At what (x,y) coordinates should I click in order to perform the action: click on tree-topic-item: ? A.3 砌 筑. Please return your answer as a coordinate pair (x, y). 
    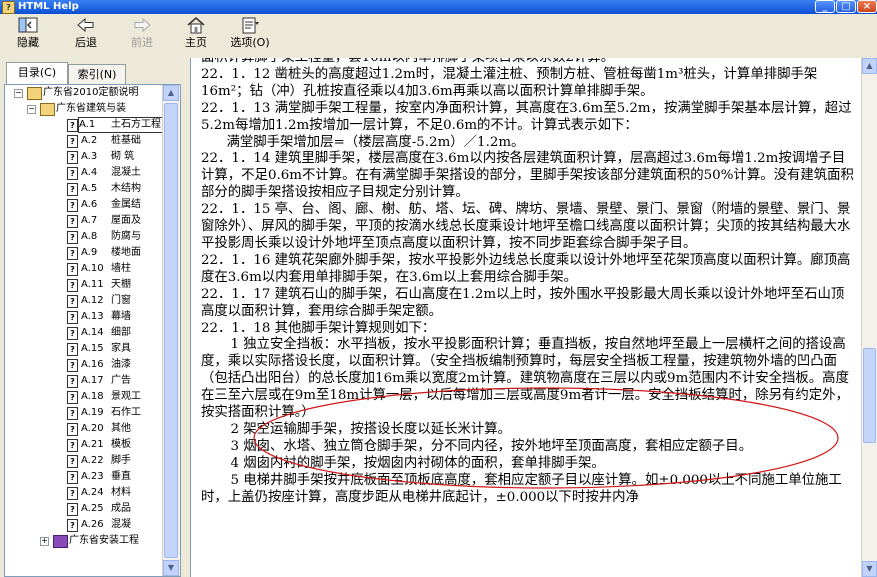
    Looking at the image, I should click on (85, 157).